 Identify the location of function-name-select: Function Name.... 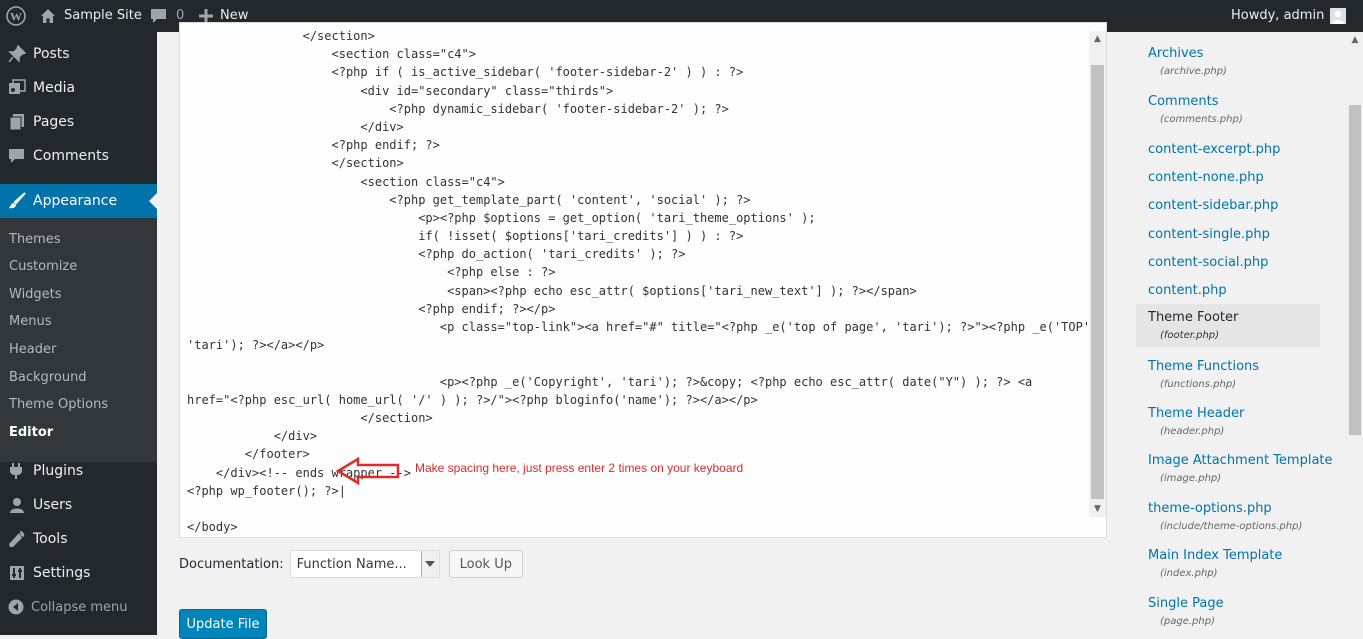
(364, 564).